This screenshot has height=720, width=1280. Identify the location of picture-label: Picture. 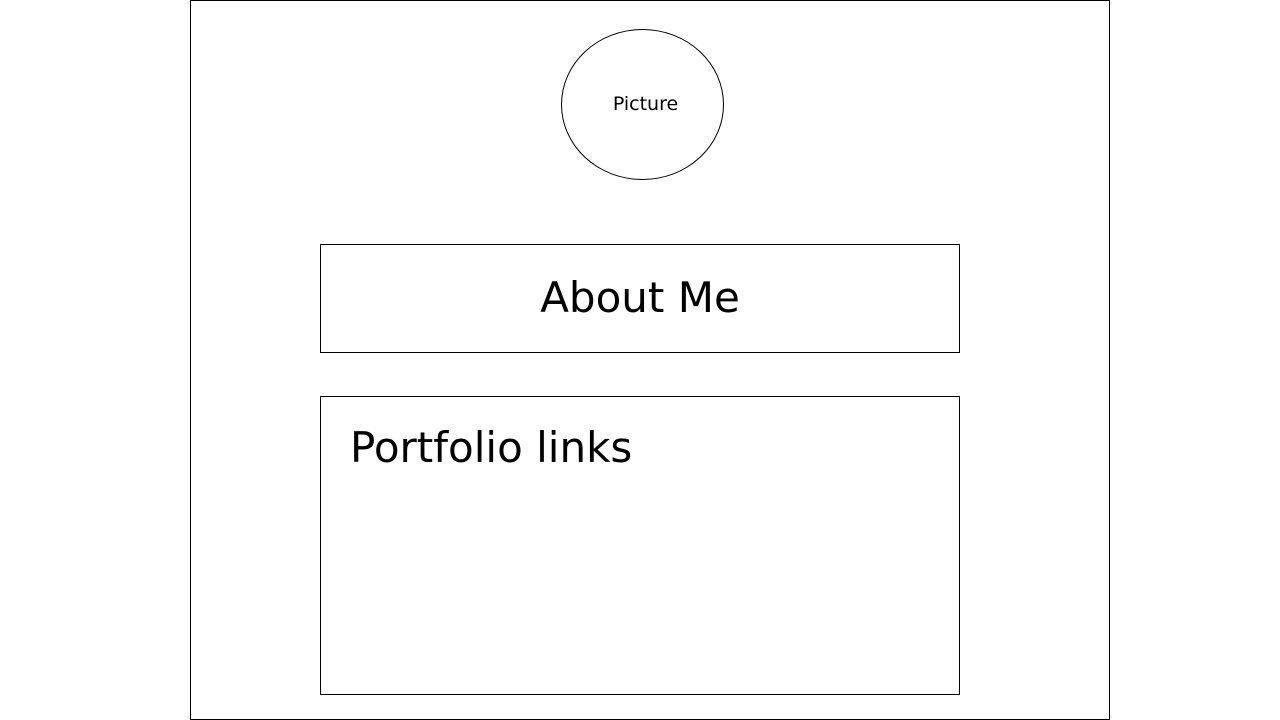
(645, 104).